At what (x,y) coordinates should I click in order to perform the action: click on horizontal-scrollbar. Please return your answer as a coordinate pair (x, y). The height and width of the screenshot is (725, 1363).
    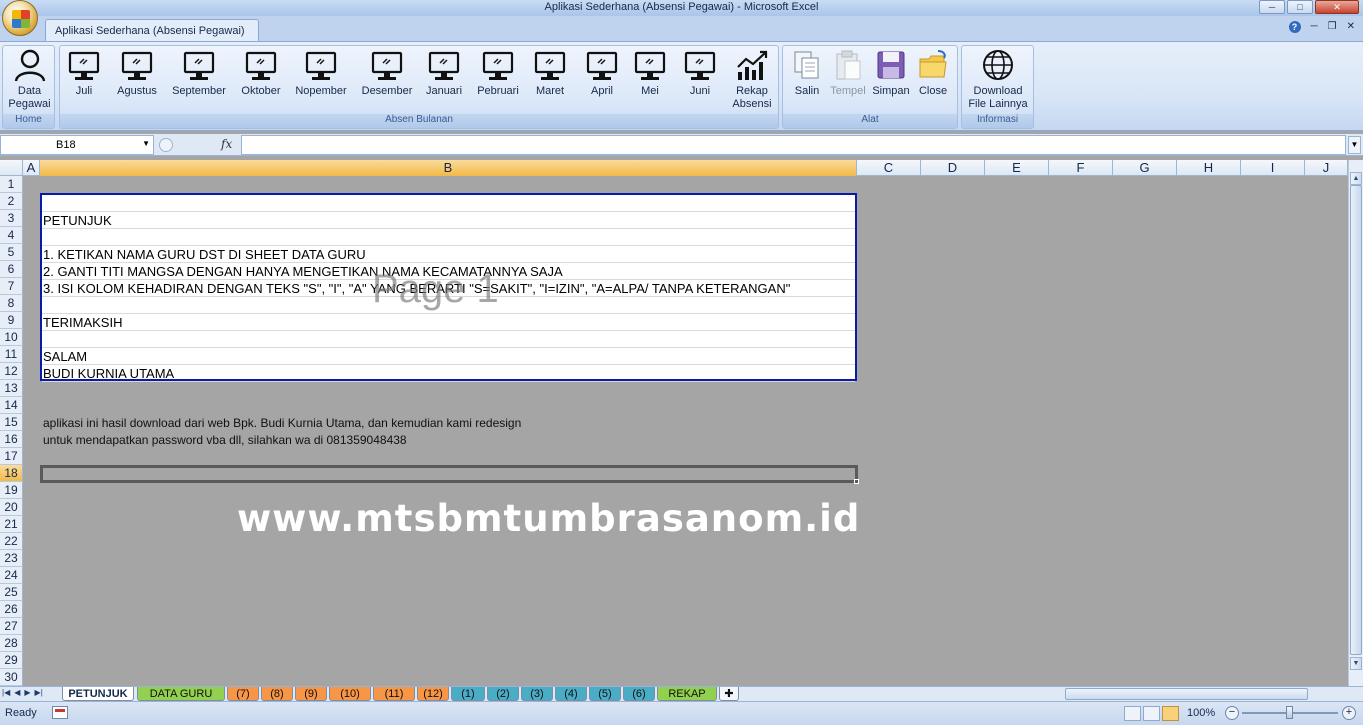
    Looking at the image, I should click on (1204, 694).